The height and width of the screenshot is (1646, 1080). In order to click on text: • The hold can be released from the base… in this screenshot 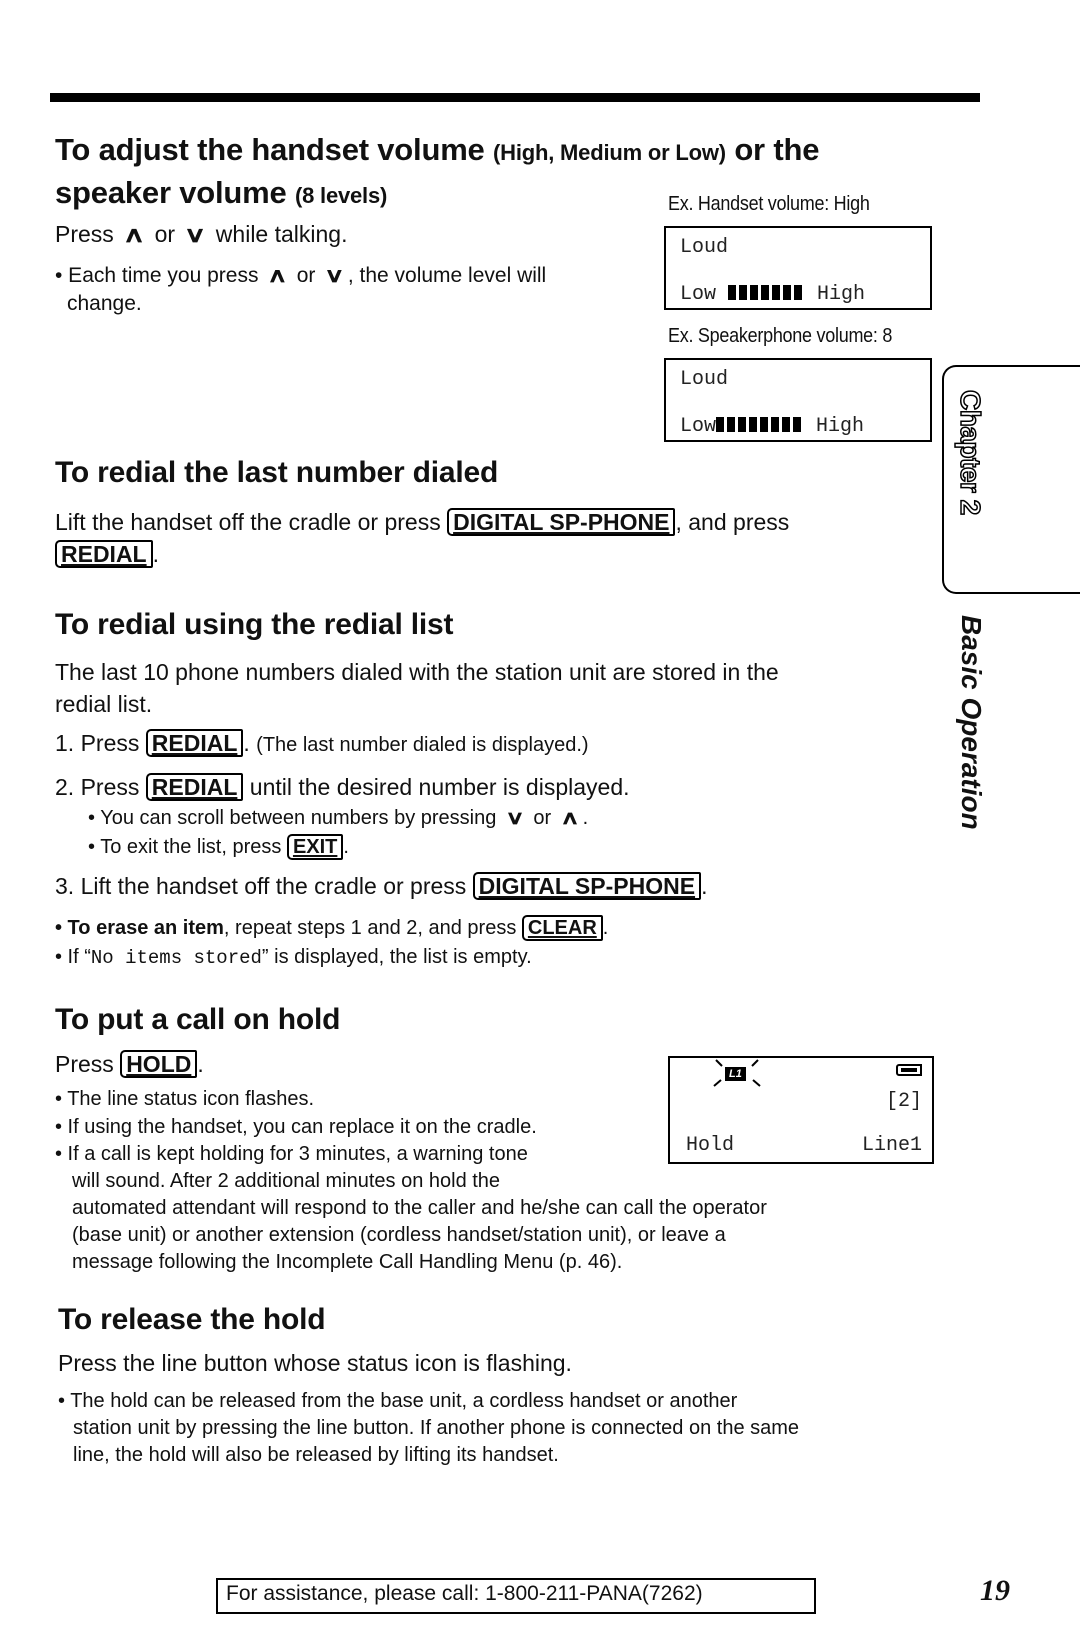, I will do `click(398, 1401)`.